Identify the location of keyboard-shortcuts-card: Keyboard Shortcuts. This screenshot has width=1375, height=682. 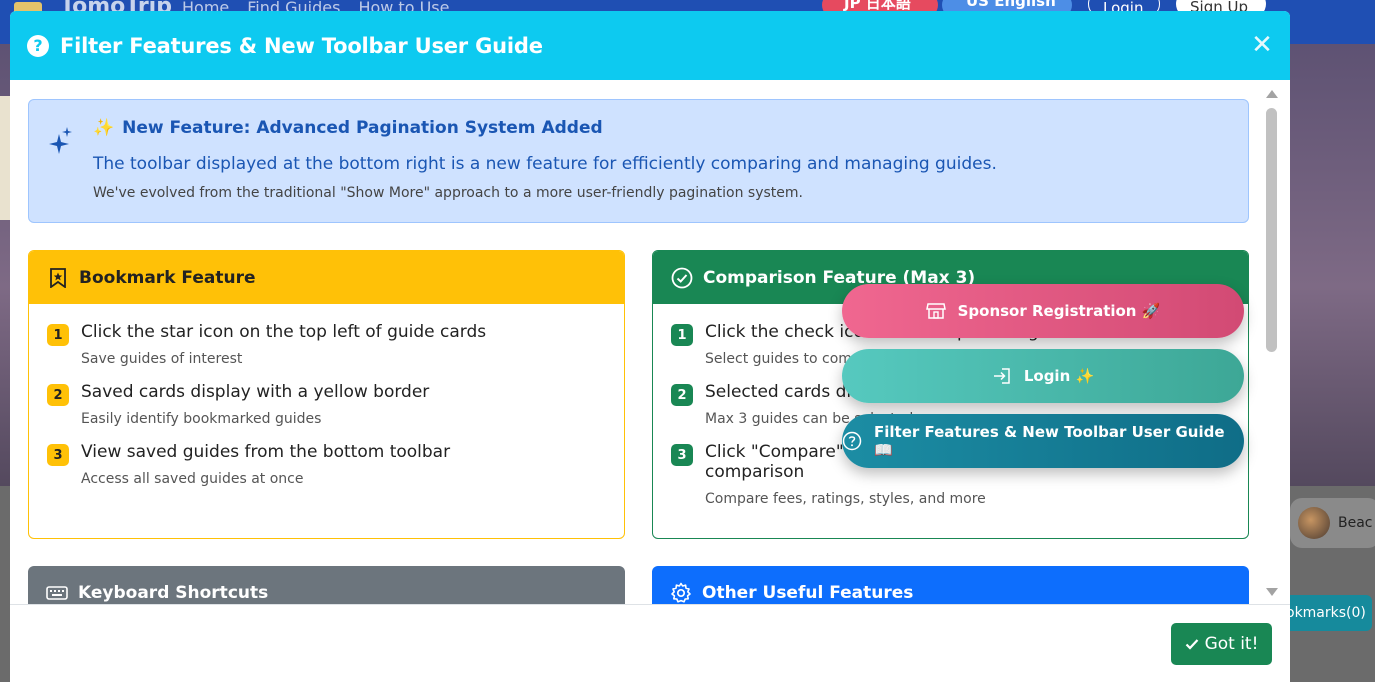
(326, 585).